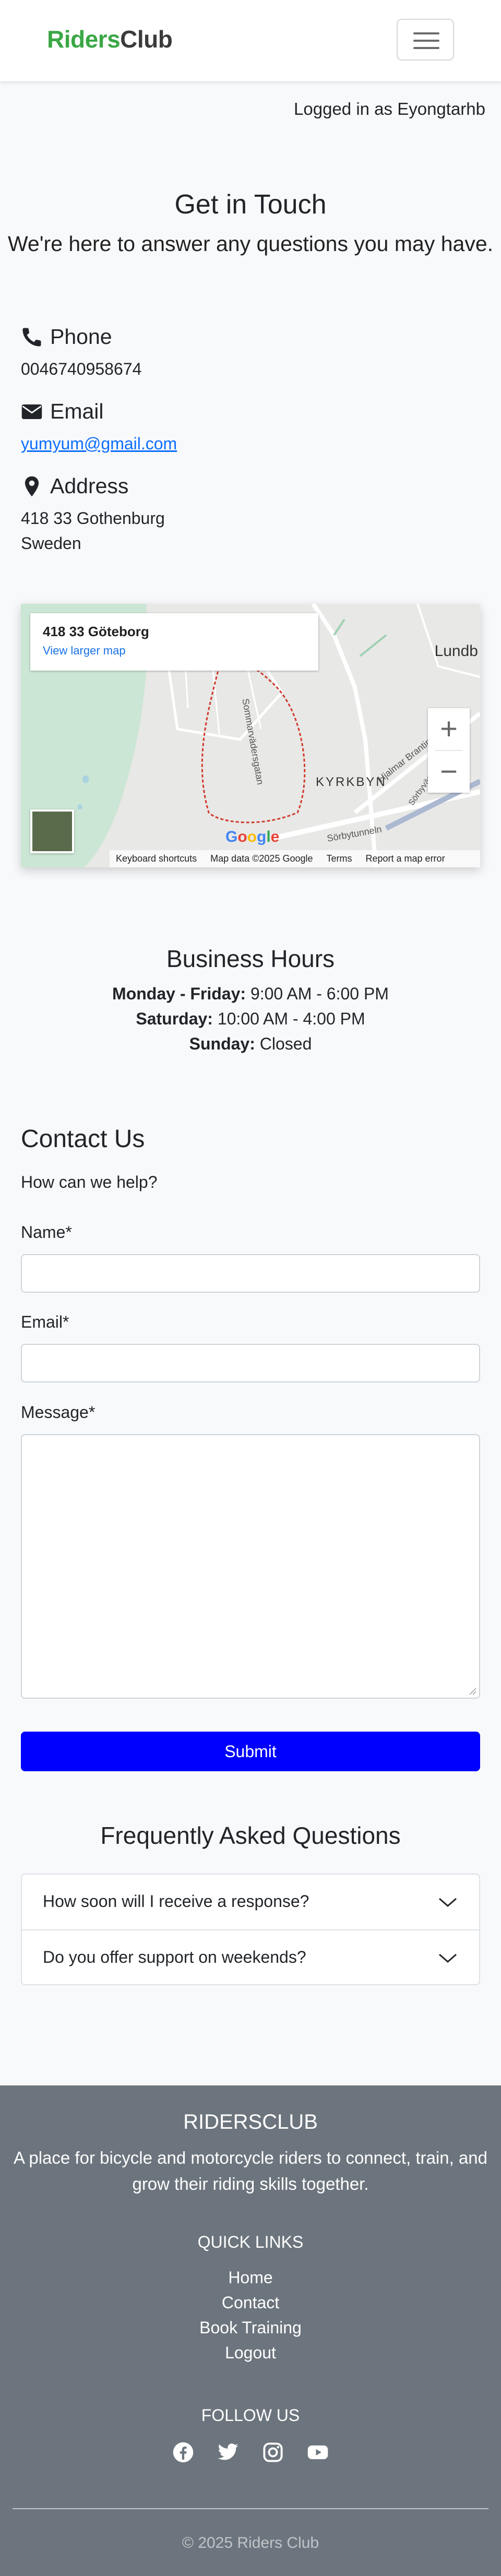  What do you see at coordinates (250, 2121) in the screenshot?
I see `footer-brand: RIDERSCLUB` at bounding box center [250, 2121].